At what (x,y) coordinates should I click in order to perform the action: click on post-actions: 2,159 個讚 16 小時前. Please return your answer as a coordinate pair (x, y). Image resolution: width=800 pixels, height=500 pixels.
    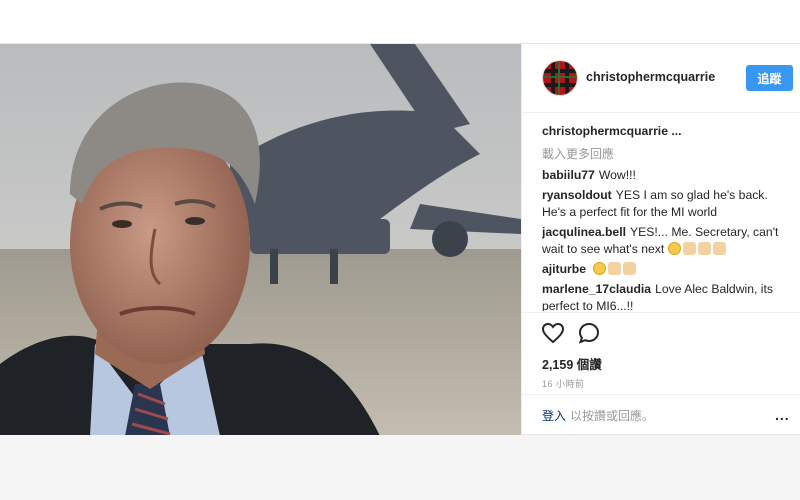
    Looking at the image, I should click on (661, 359).